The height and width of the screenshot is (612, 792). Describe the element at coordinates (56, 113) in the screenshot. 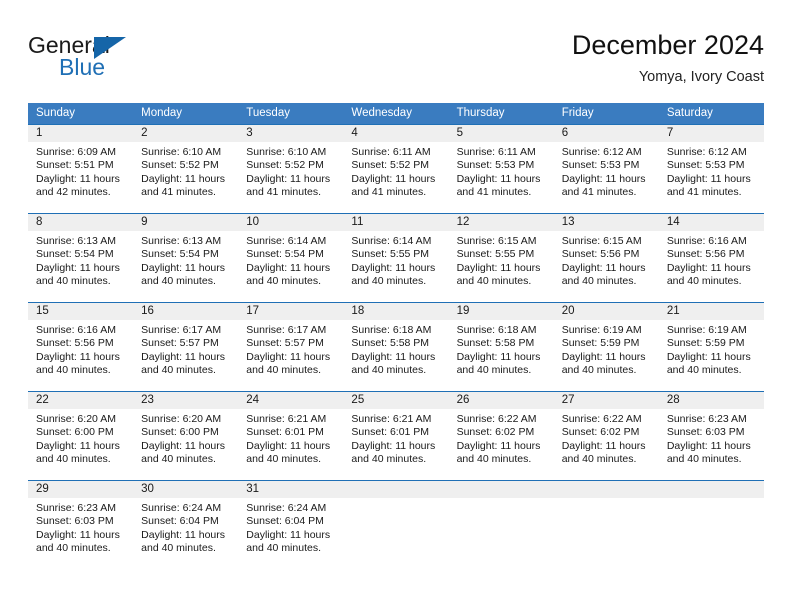

I see `weekday-header-sunday: Sunday` at that location.